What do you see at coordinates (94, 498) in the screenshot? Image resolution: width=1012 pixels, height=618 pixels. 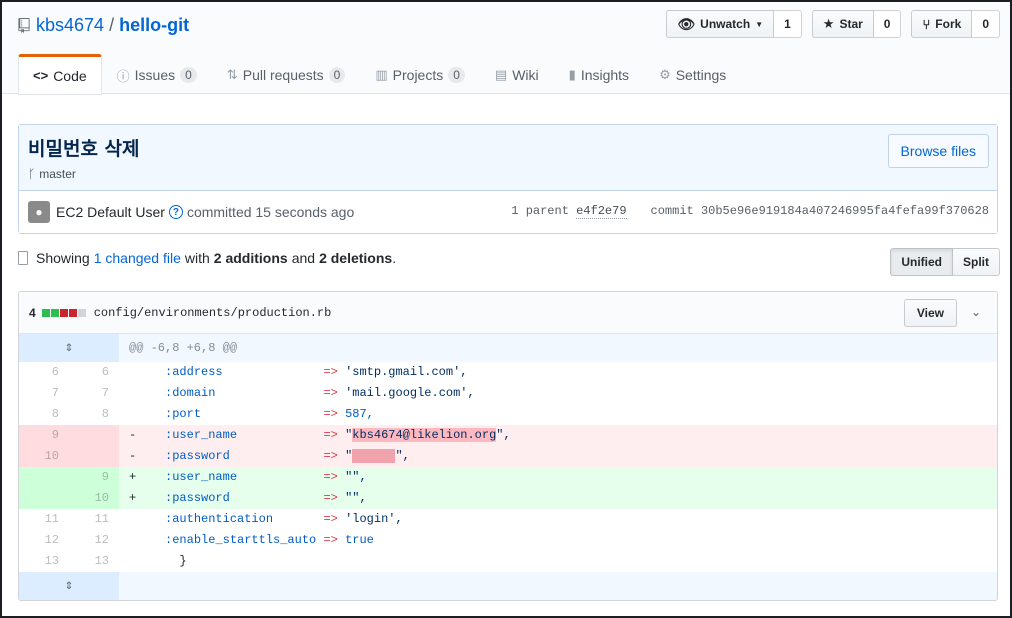 I see `new-line-number: 10` at bounding box center [94, 498].